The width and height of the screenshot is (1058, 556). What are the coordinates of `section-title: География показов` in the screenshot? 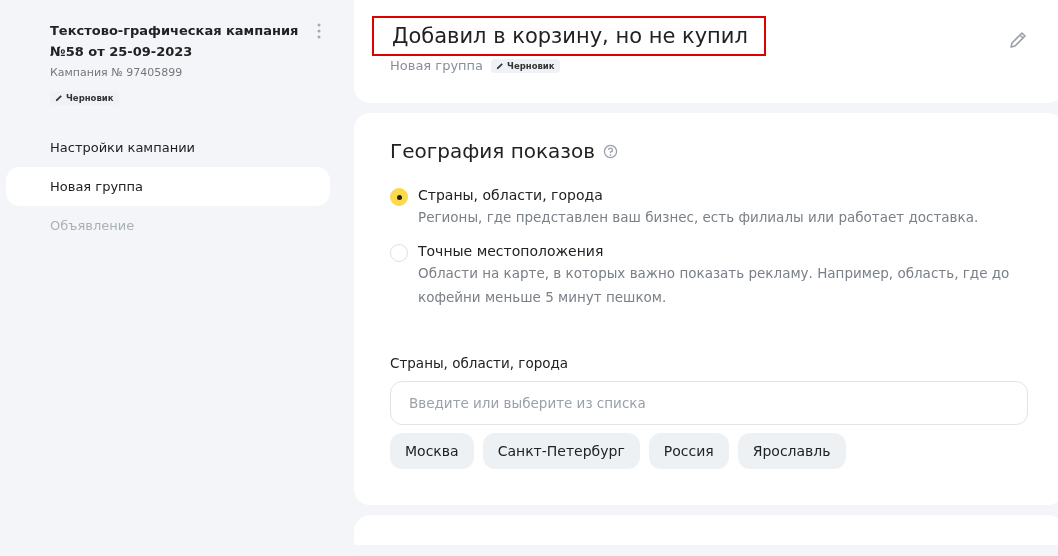 It's located at (492, 151).